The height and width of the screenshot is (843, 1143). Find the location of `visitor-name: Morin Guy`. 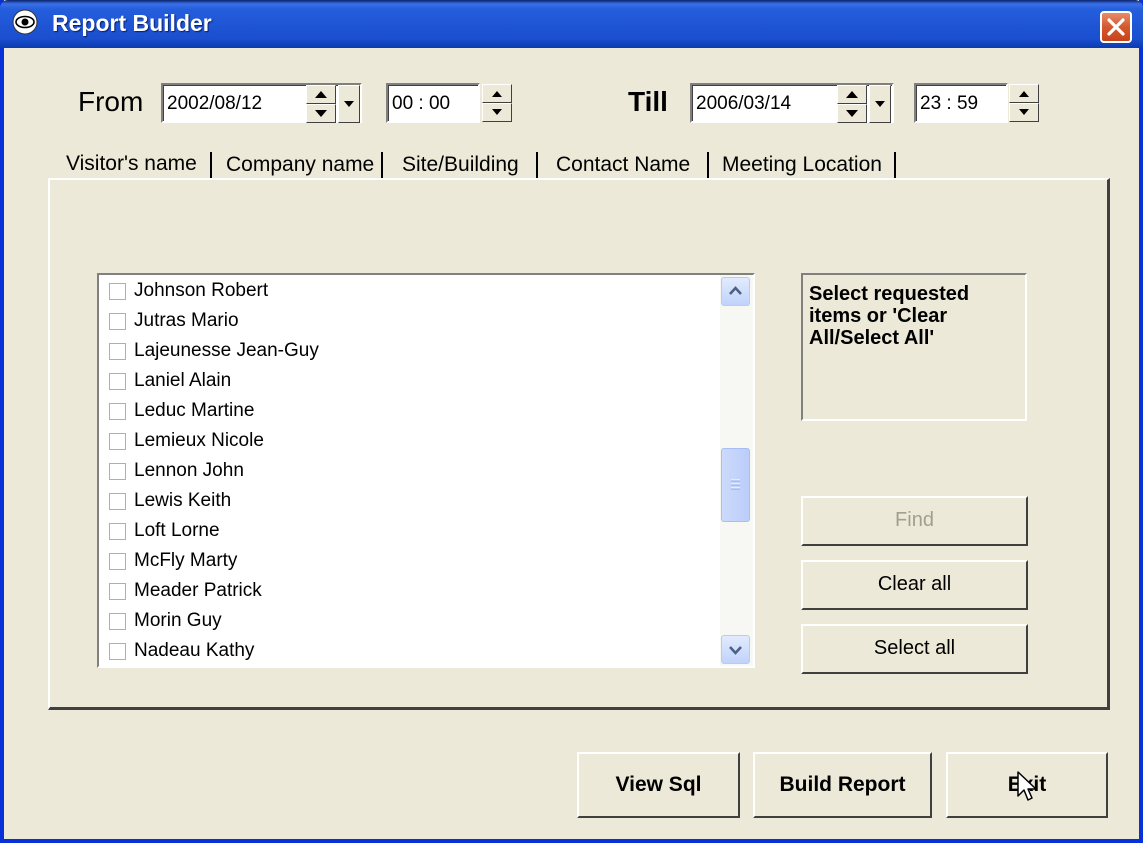

visitor-name: Morin Guy is located at coordinates (178, 620).